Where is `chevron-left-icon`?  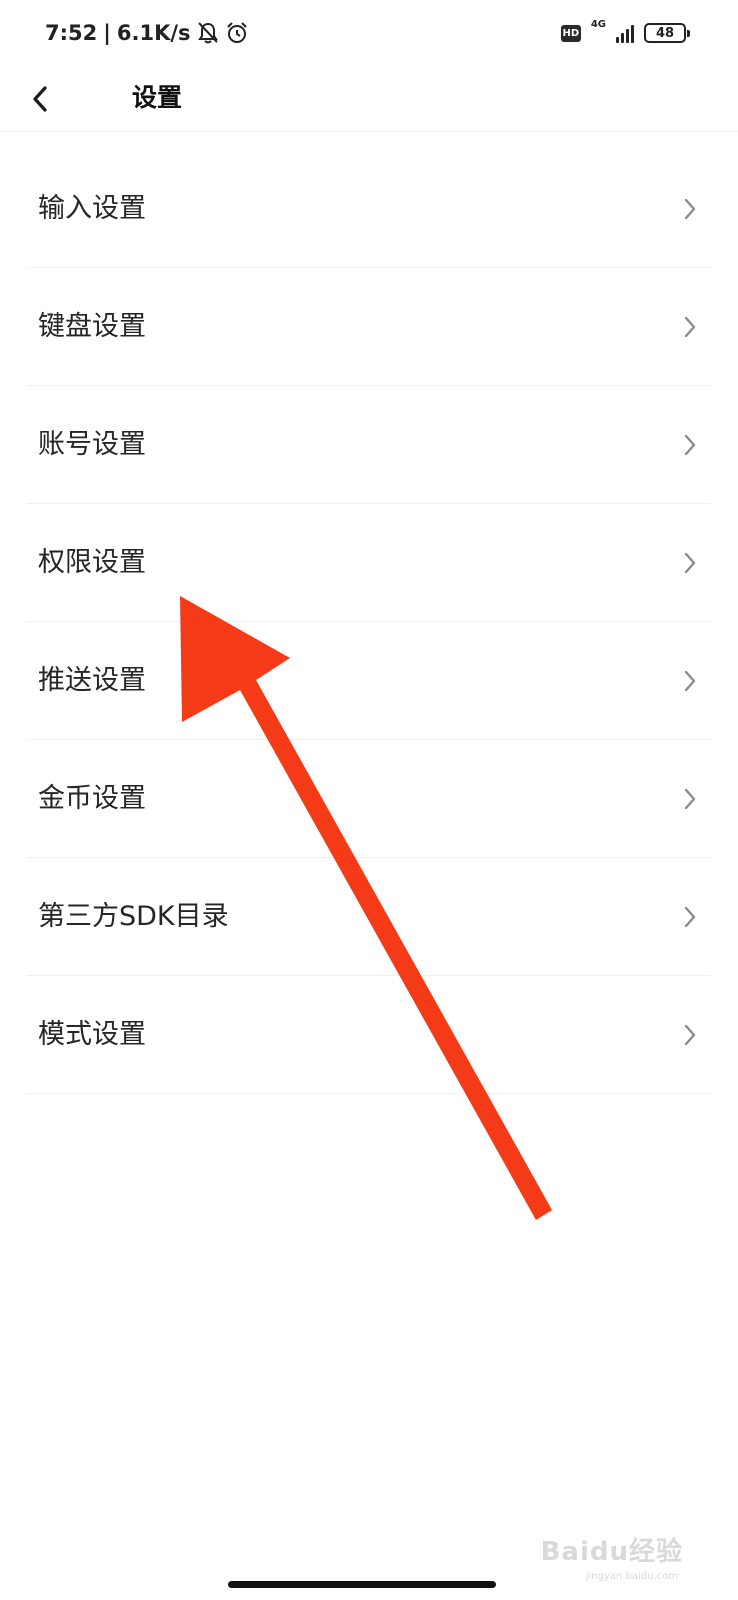 chevron-left-icon is located at coordinates (40, 99).